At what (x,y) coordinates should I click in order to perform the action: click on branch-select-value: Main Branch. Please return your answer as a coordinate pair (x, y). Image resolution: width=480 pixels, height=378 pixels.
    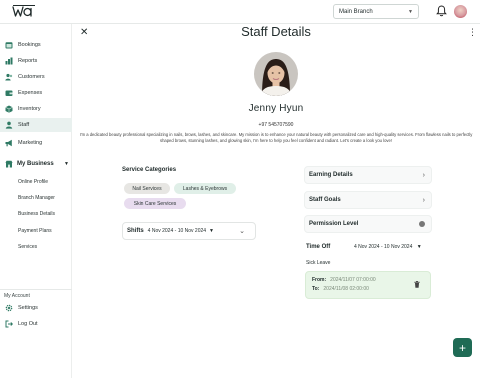
    Looking at the image, I should click on (356, 11).